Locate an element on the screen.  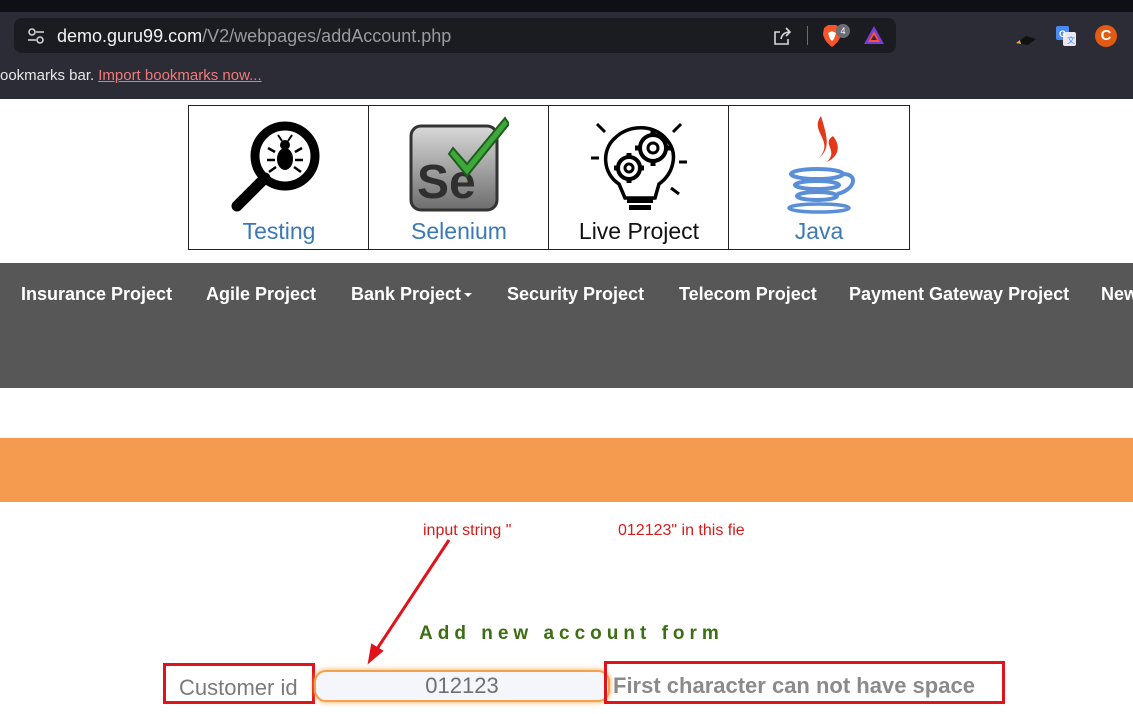
java-icon is located at coordinates (821, 165).